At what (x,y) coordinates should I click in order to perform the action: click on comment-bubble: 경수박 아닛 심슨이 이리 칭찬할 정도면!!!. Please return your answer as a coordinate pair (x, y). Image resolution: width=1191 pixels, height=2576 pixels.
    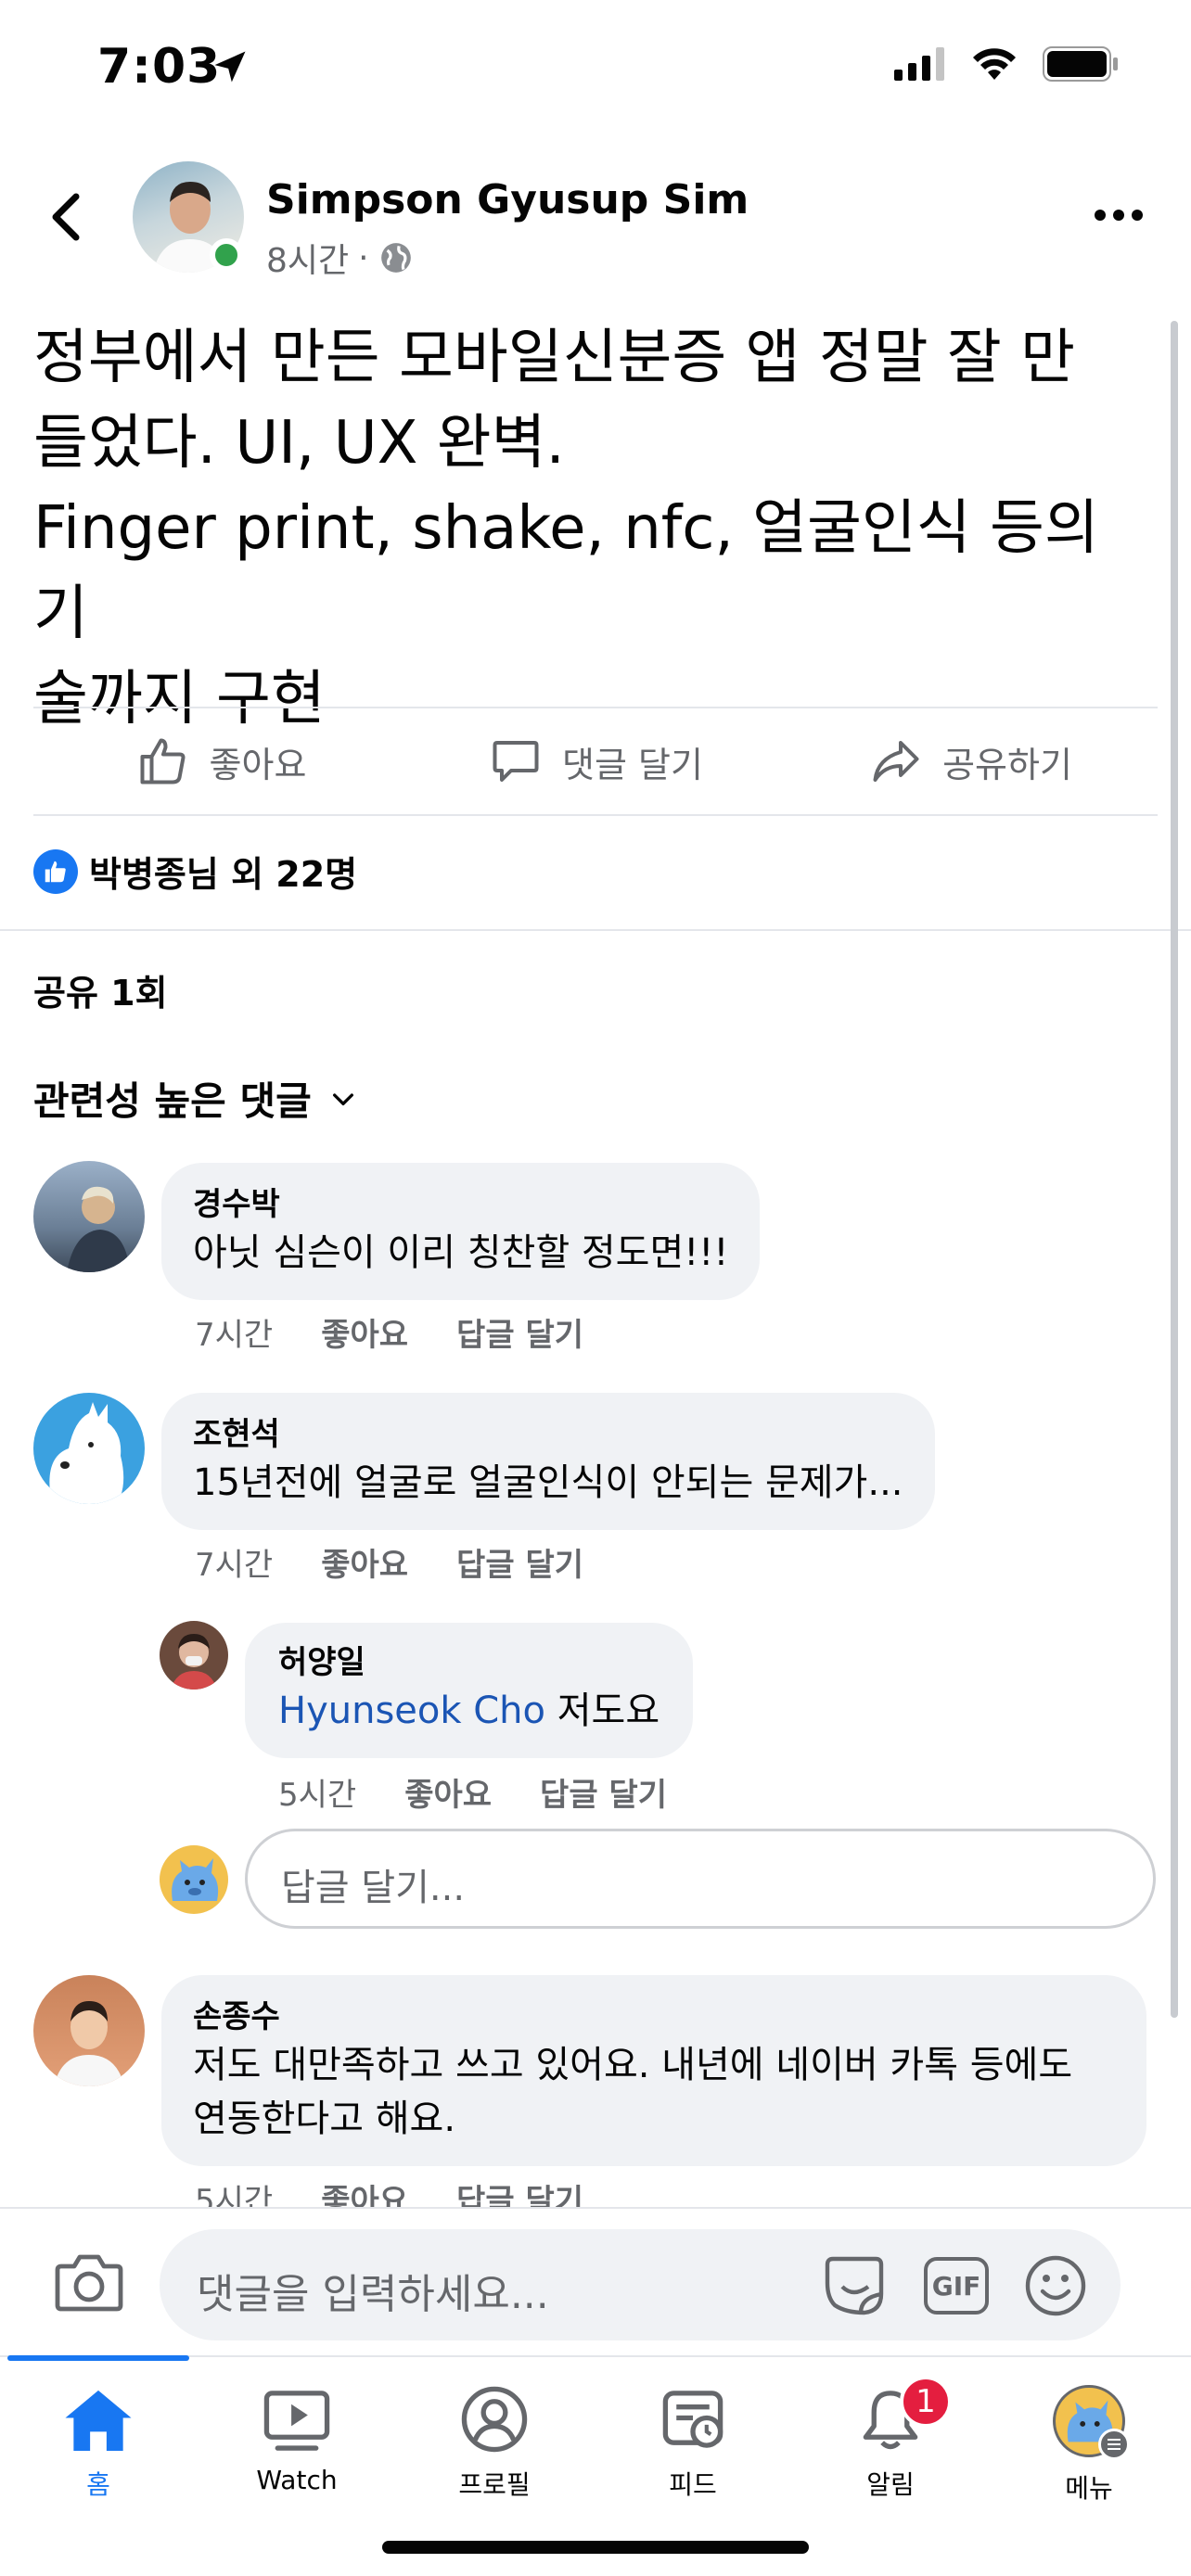
    Looking at the image, I should click on (461, 1231).